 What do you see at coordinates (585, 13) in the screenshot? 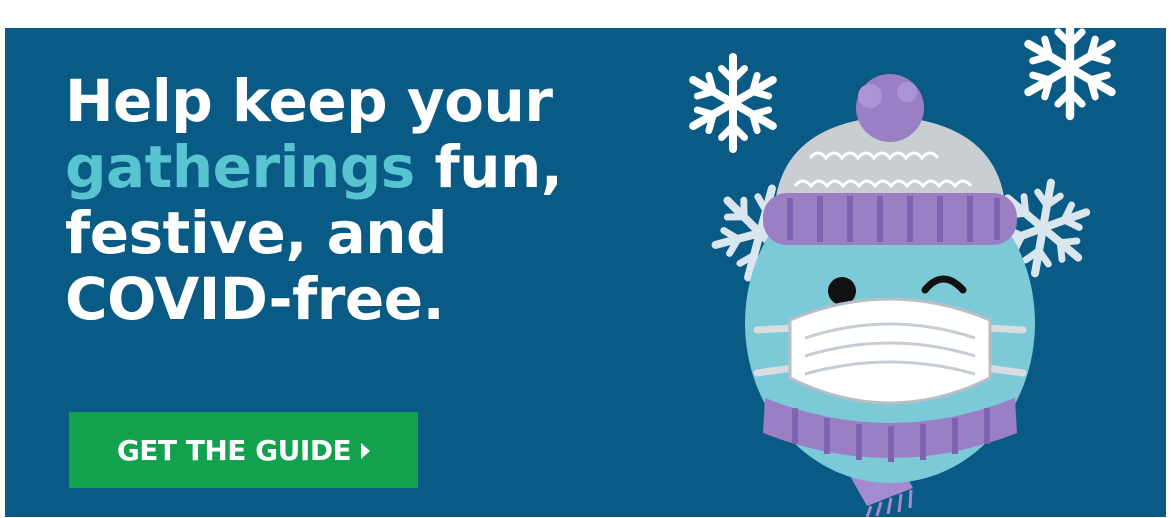
I see `cropped-top-heading-strip` at bounding box center [585, 13].